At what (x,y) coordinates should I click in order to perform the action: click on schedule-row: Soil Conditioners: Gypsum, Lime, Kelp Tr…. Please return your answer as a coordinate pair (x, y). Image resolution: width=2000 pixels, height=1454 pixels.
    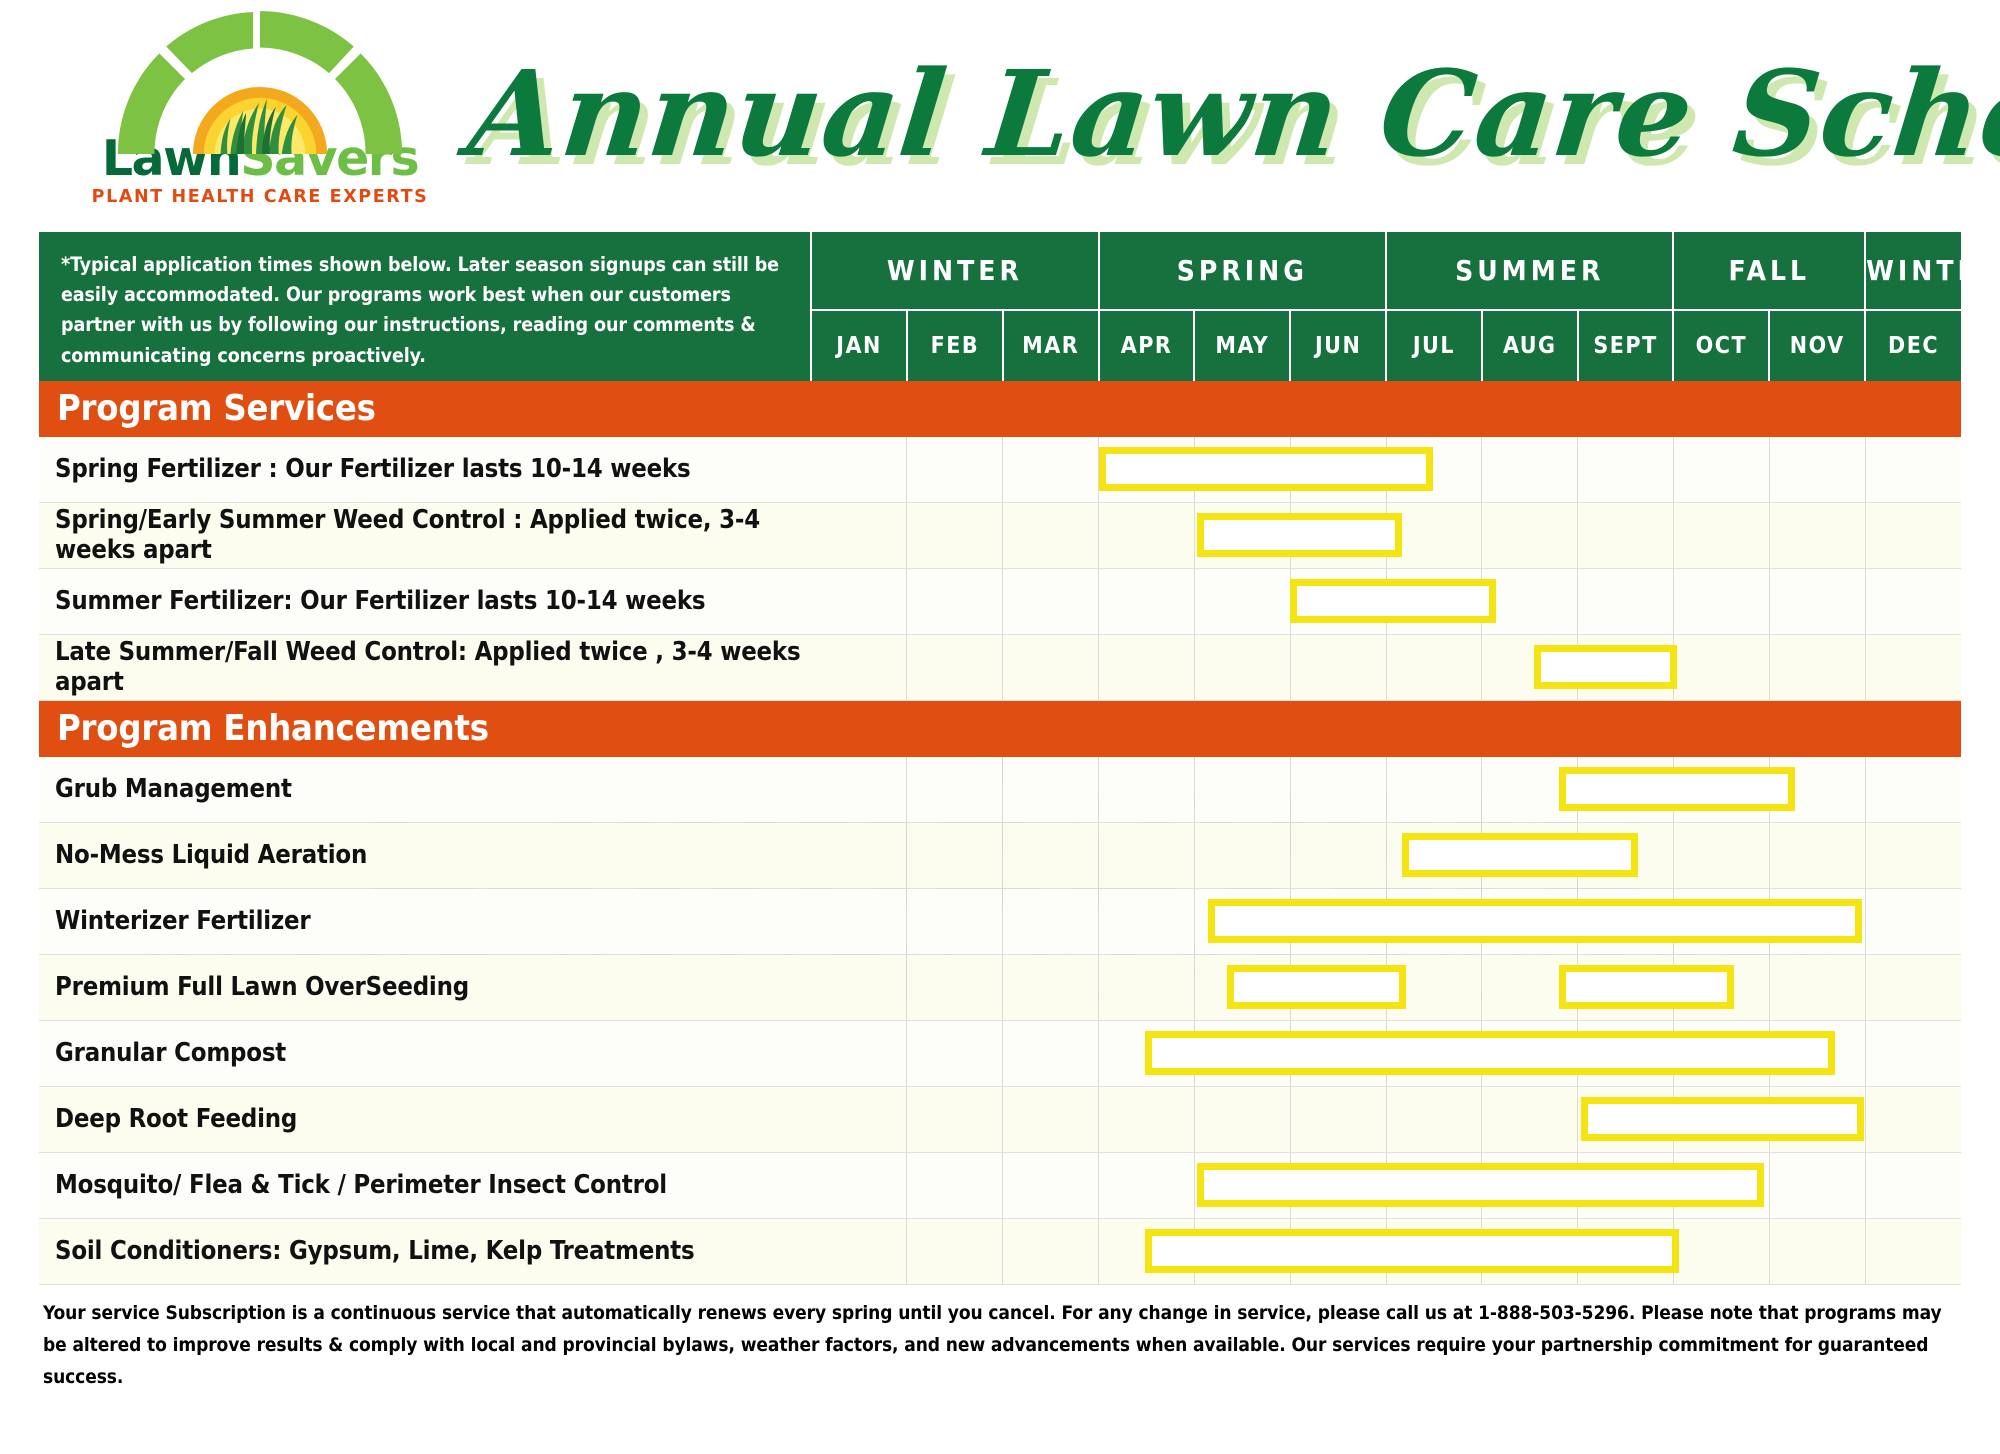
    Looking at the image, I should click on (1000, 1251).